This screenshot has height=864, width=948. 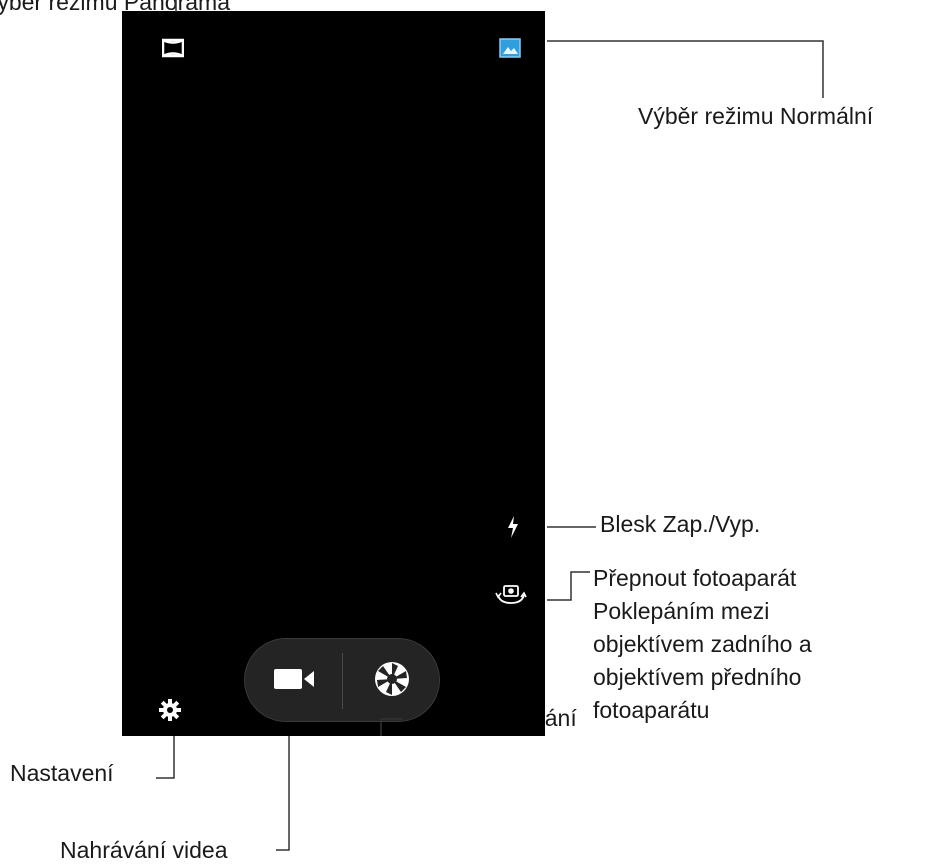 I want to click on label-switch-camera-line-4: objektívem předního, so click(x=697, y=677).